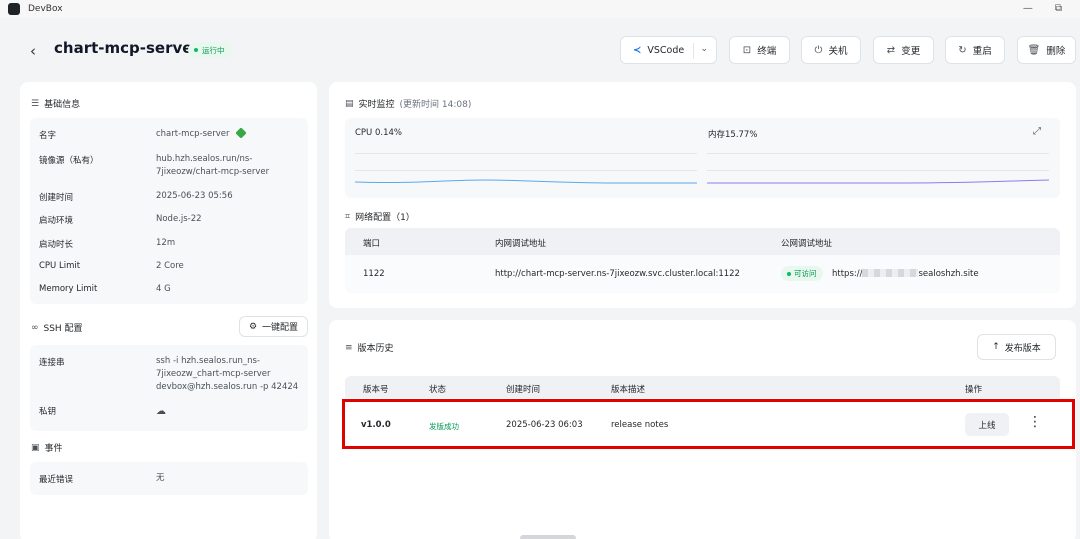  What do you see at coordinates (348, 216) in the screenshot?
I see `network-icon: ⌗` at bounding box center [348, 216].